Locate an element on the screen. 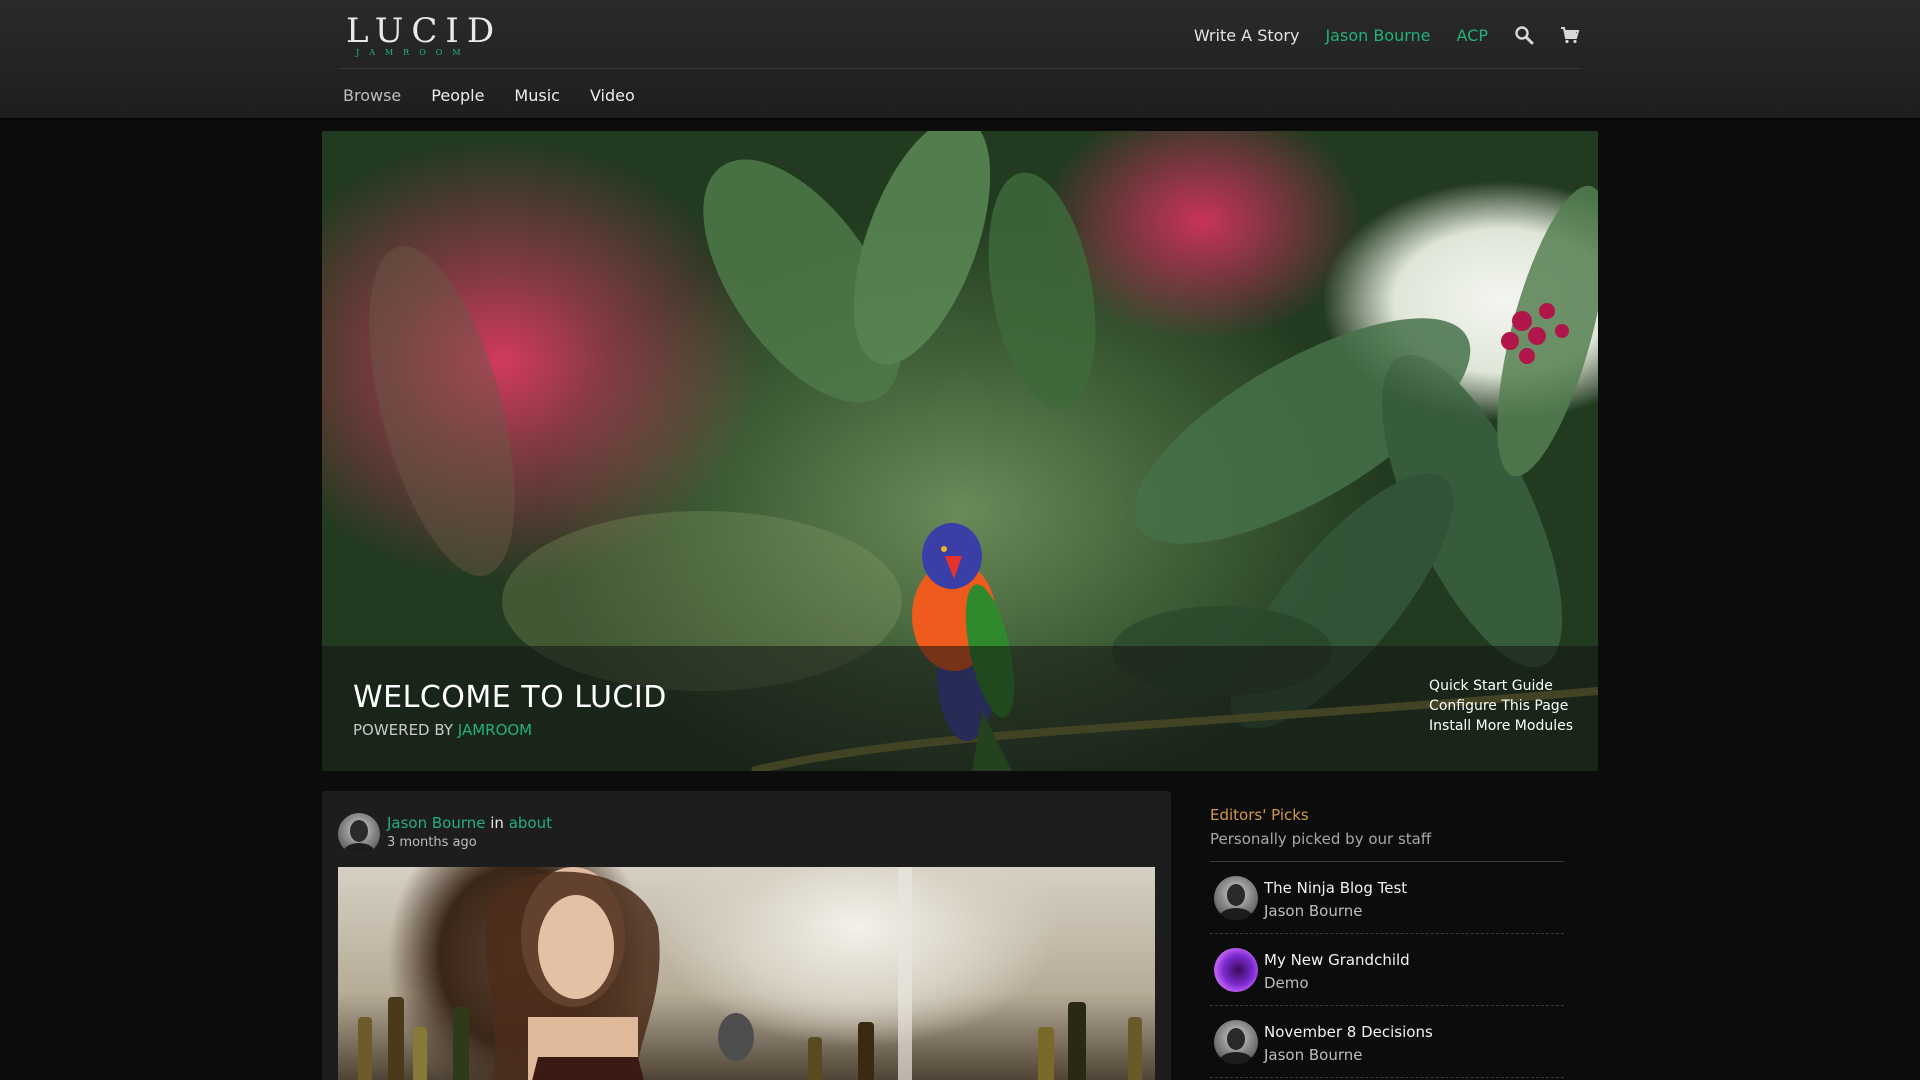  hero-title: WELCOME TO LUCID is located at coordinates (510, 697).